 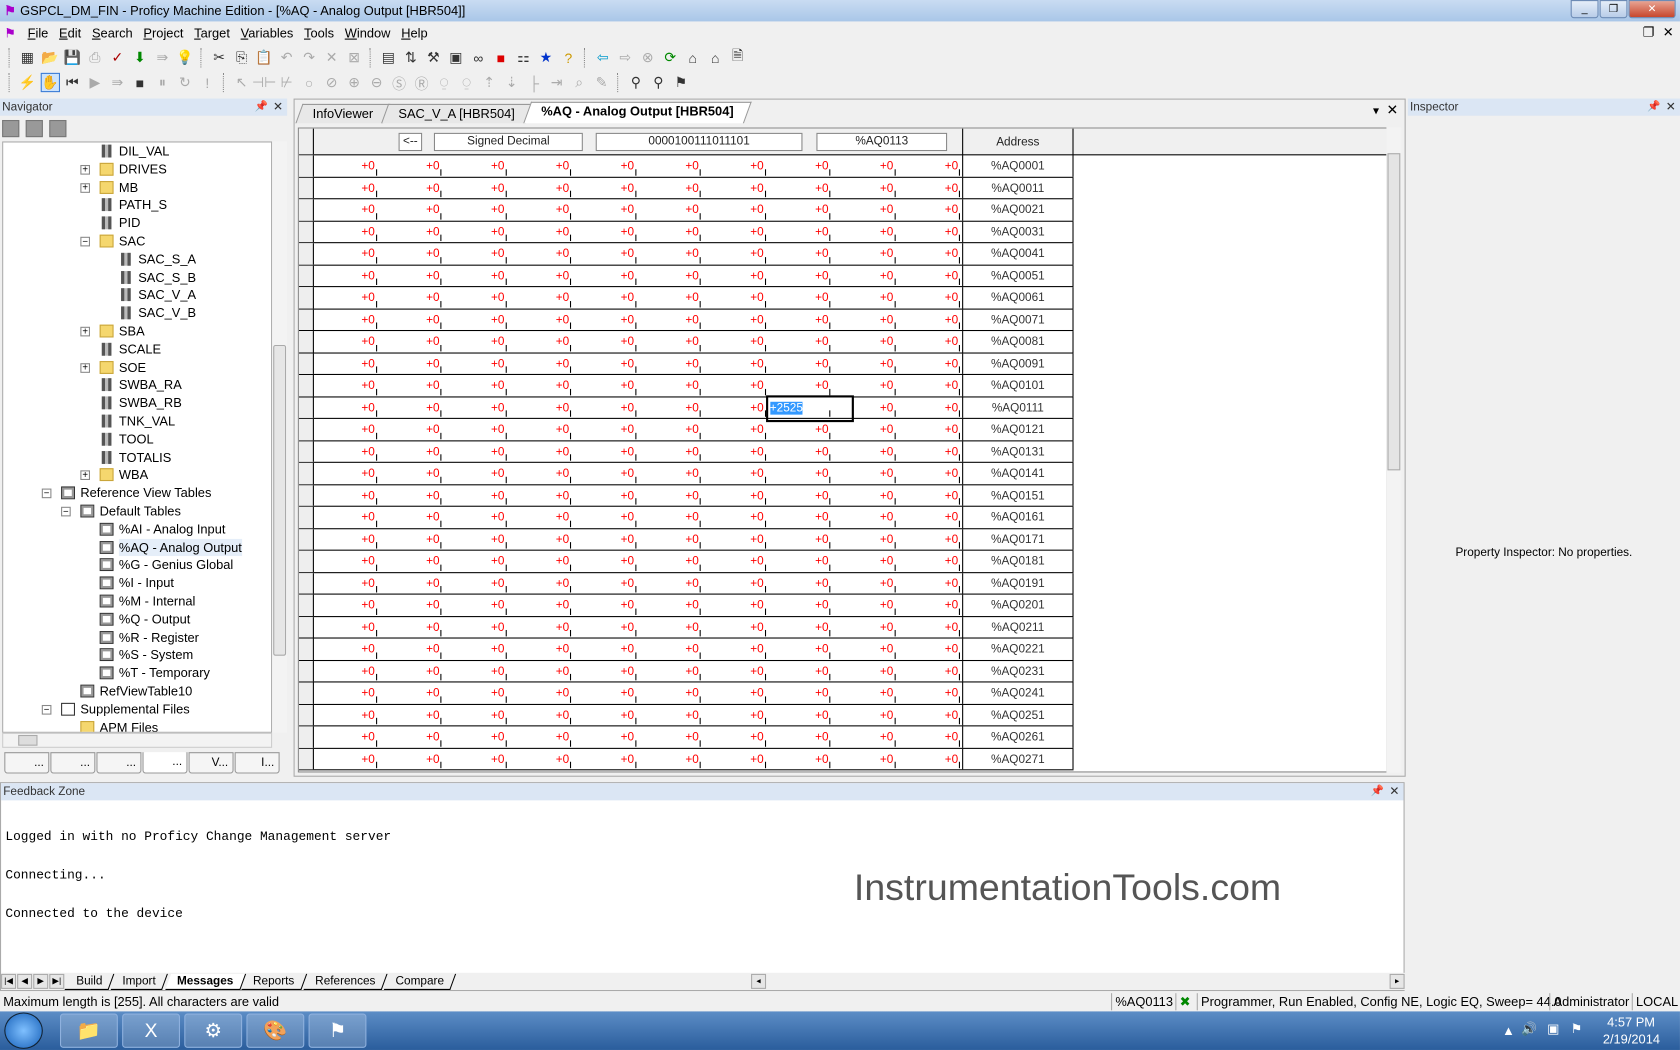 What do you see at coordinates (331, 82) in the screenshot?
I see `coil-neg-icon: ⊘` at bounding box center [331, 82].